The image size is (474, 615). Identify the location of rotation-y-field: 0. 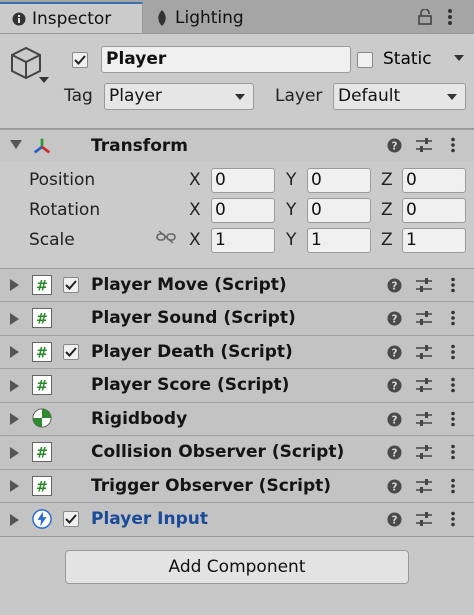
(339, 210).